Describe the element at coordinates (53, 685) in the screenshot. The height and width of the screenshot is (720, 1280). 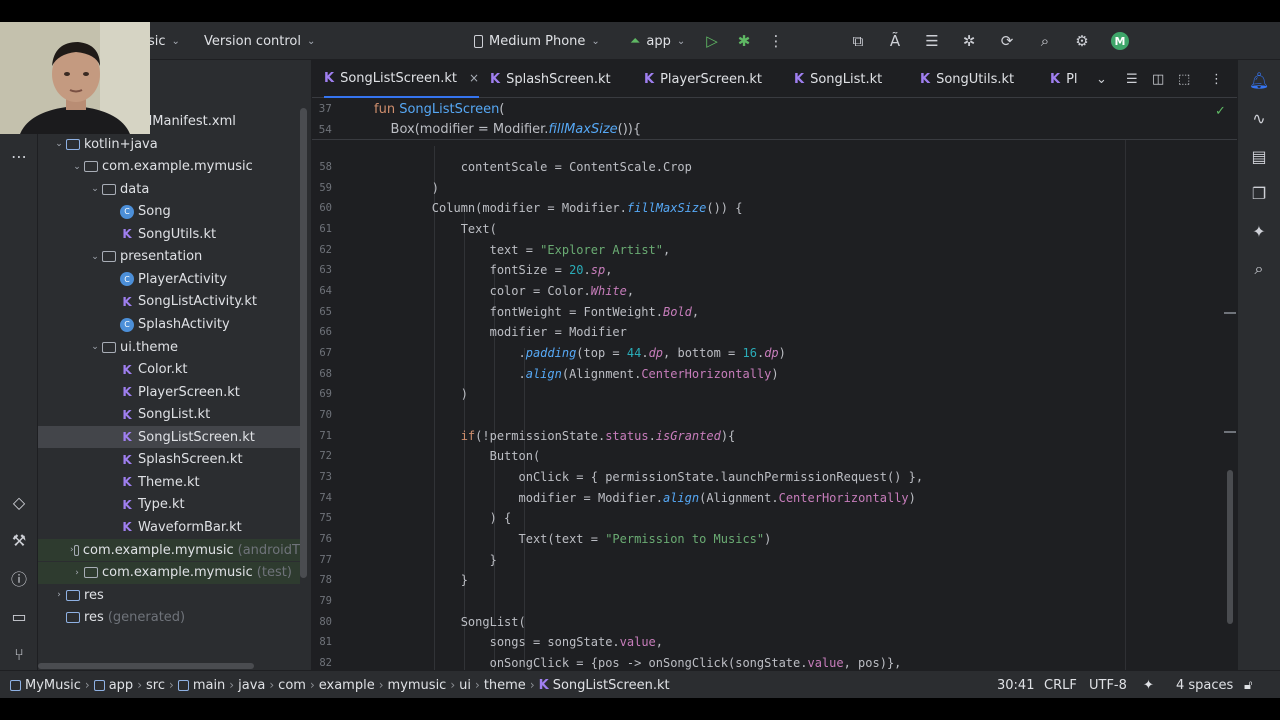
I see `breadcrumb-item: MyMusic` at that location.